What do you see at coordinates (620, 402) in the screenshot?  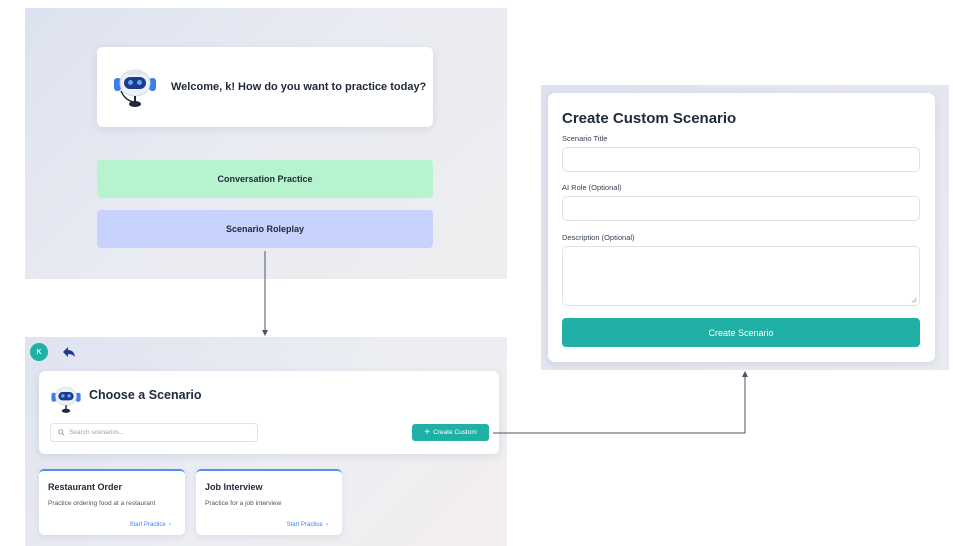 I see `arrow-create-custom-to-form` at bounding box center [620, 402].